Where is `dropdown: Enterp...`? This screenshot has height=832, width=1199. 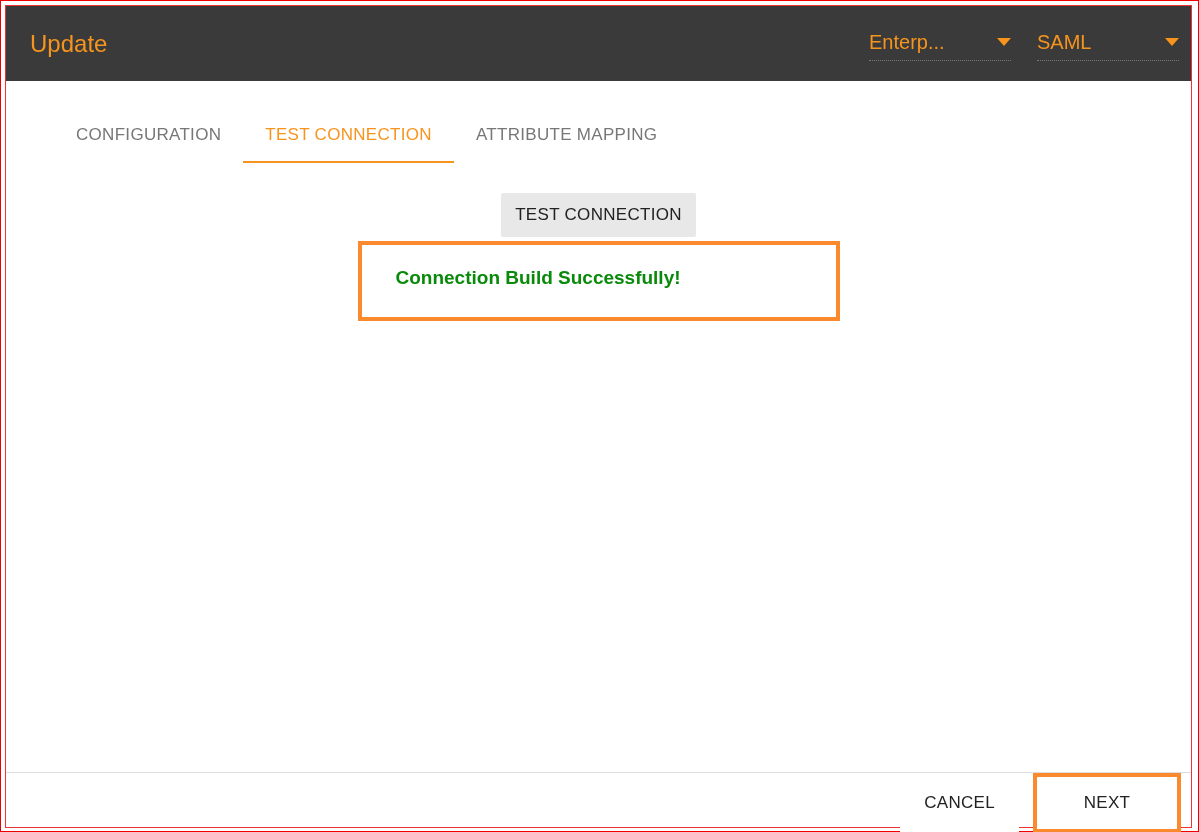 dropdown: Enterp... is located at coordinates (940, 43).